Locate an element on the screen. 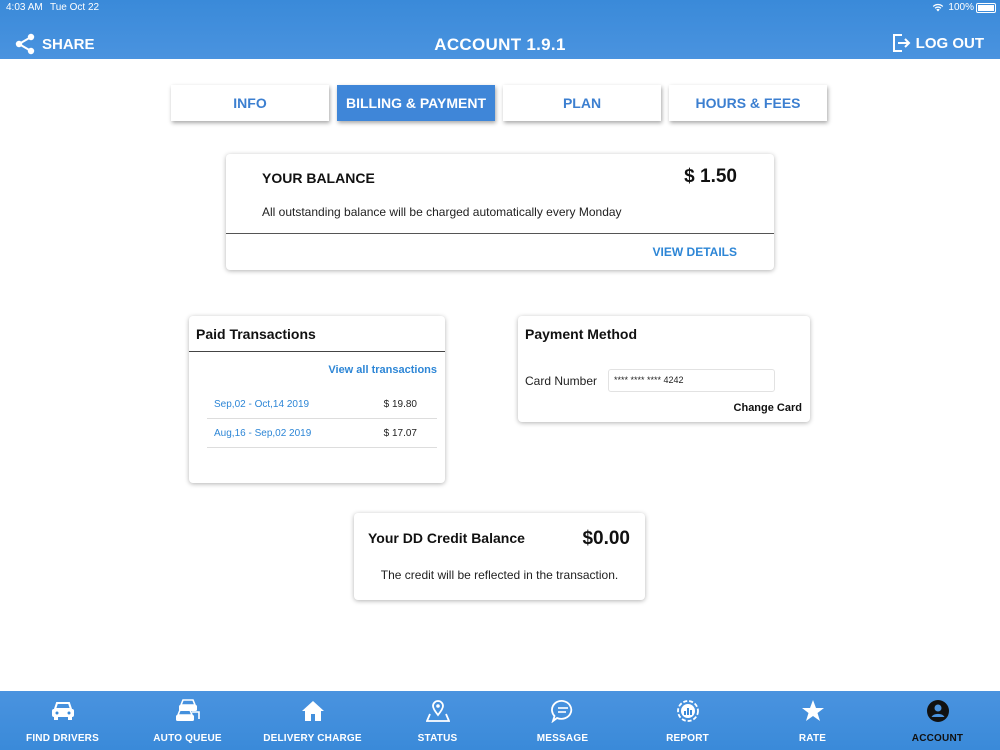 Image resolution: width=1000 pixels, height=750 pixels. logout-label: LOG OUT is located at coordinates (949, 43).